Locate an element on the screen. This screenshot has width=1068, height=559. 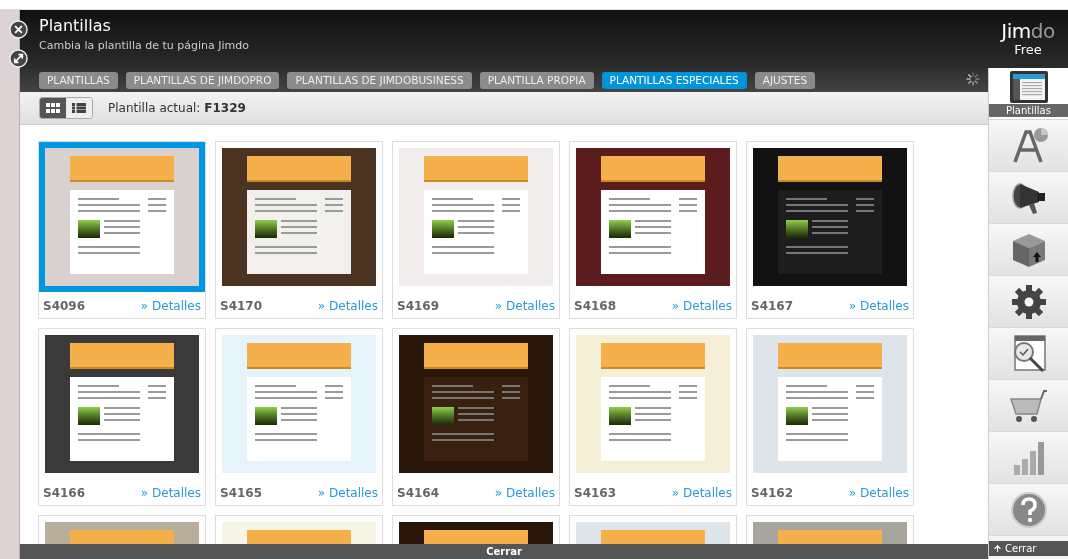
panel-subtitle: Cambia la plantilla de tu página Jimdo is located at coordinates (144, 46).